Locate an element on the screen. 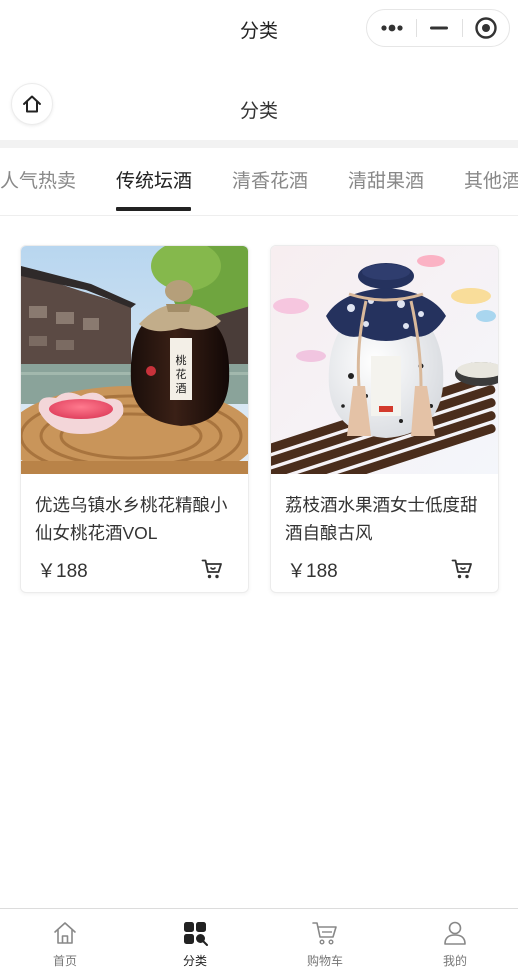 The height and width of the screenshot is (975, 518). tab-other-wine: 其他酒 is located at coordinates (491, 179).